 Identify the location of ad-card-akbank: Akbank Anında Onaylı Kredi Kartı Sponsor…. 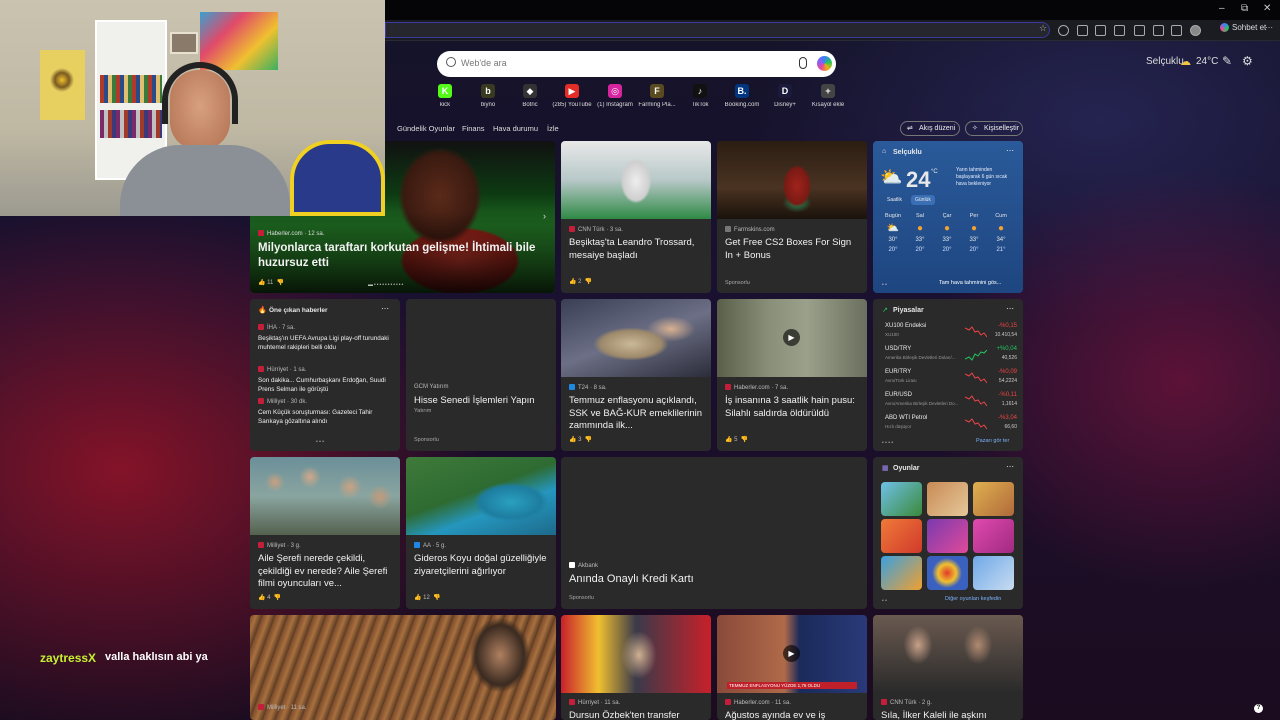
(714, 533).